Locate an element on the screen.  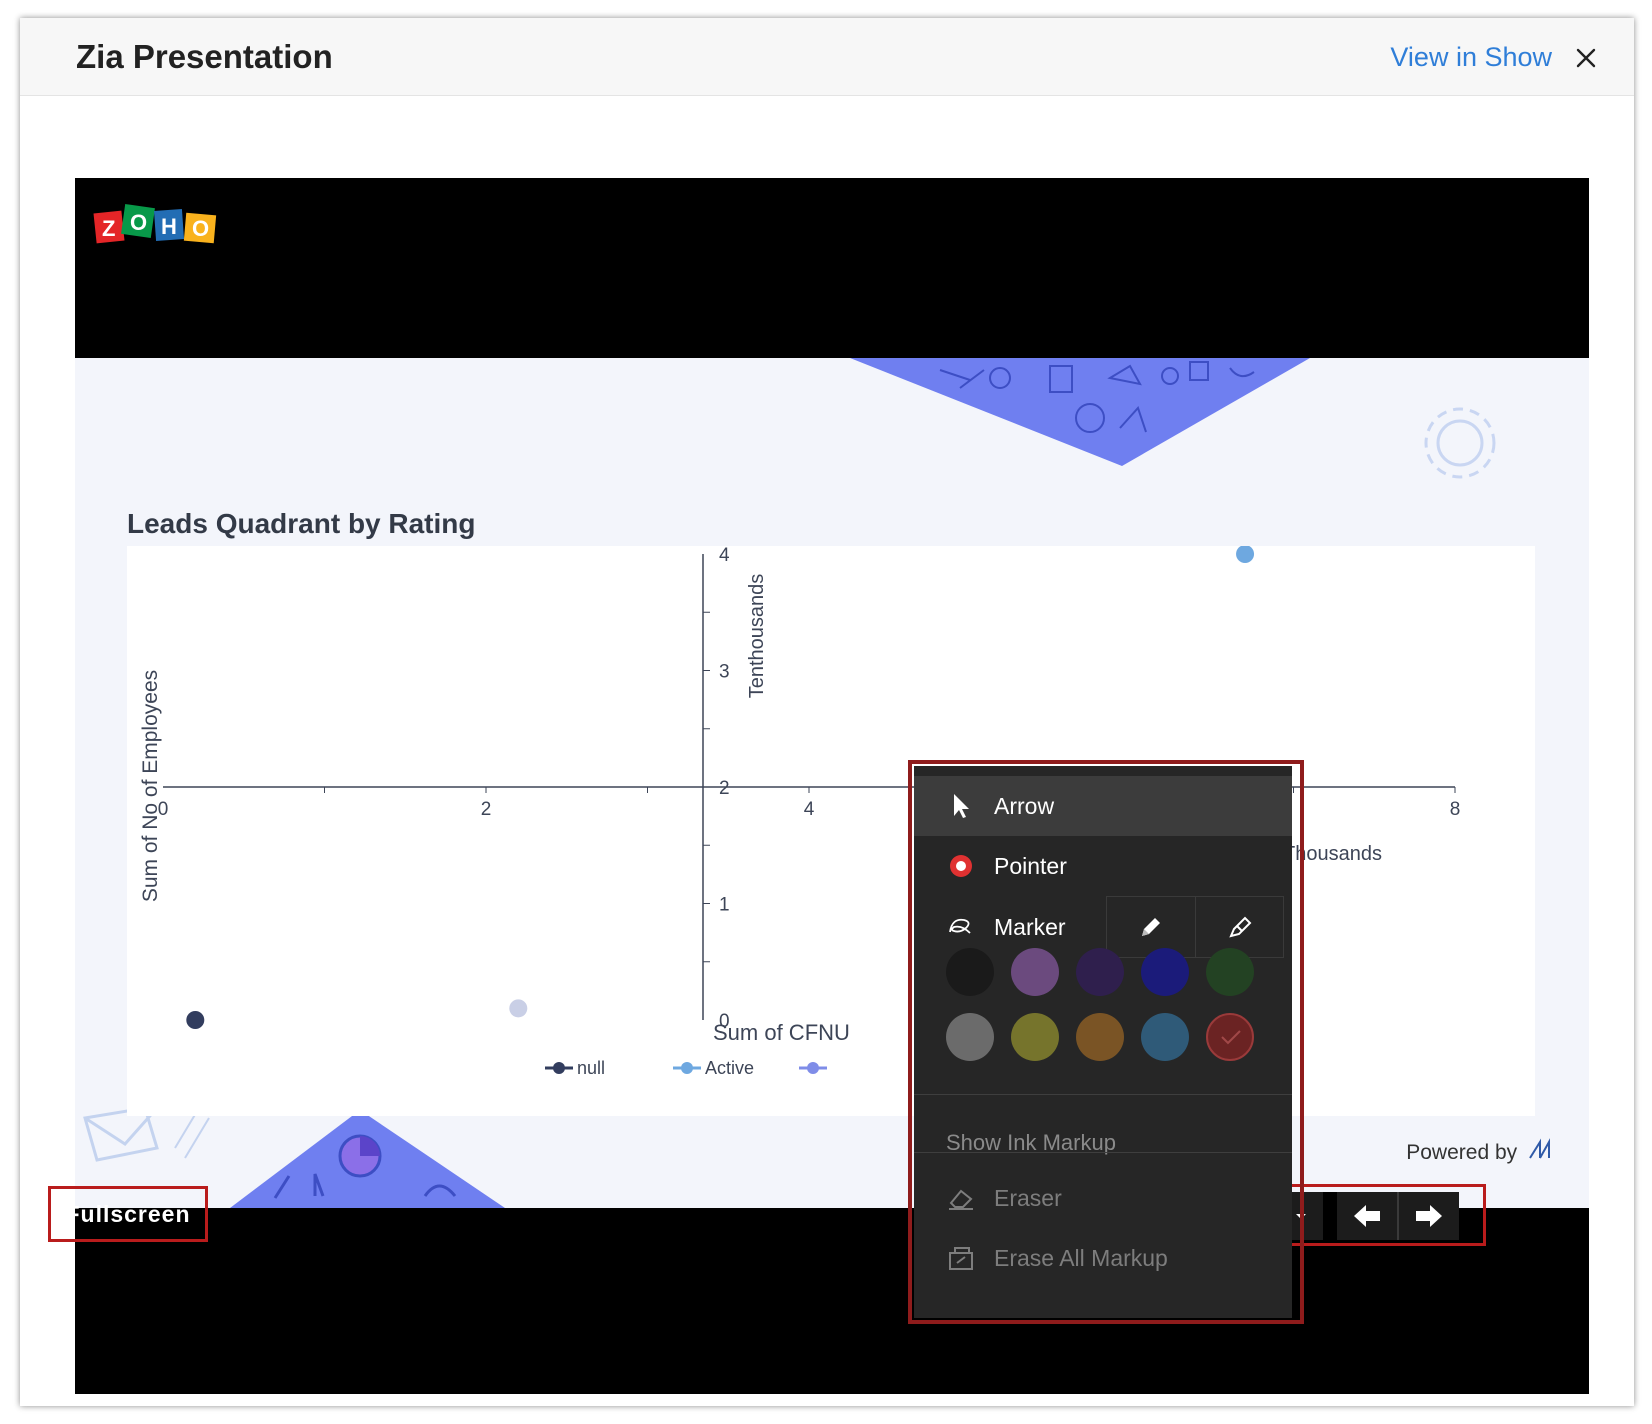
y-tick-label: 2 is located at coordinates (724, 788).